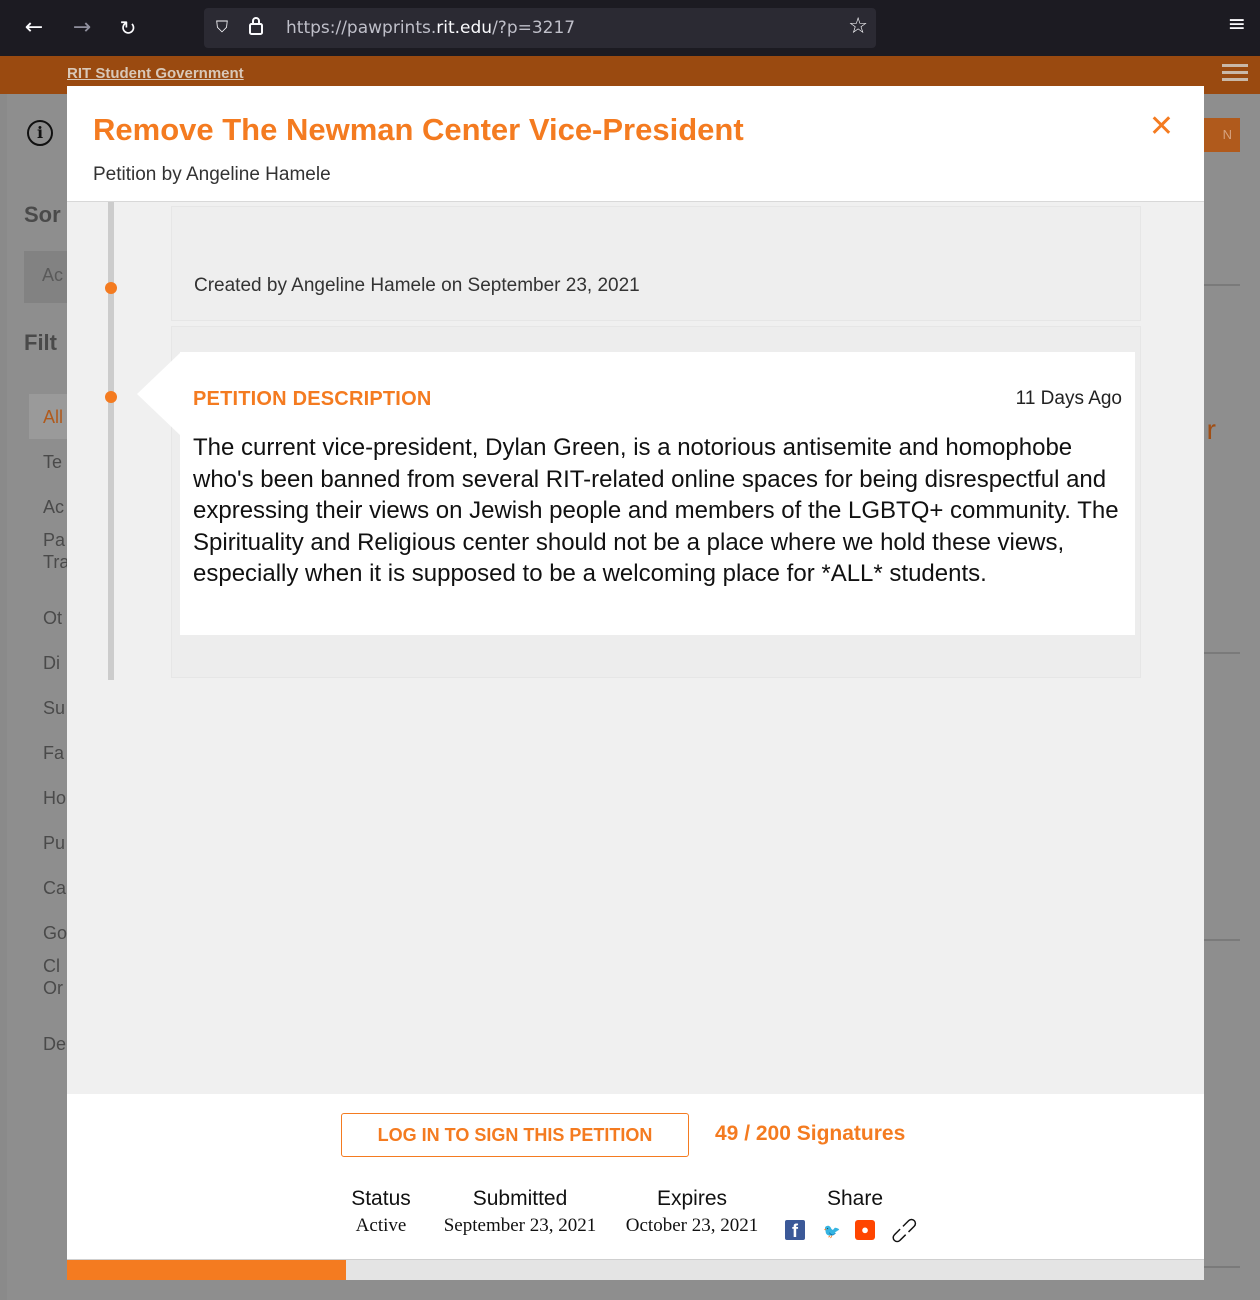 This screenshot has width=1260, height=1300. Describe the element at coordinates (520, 1212) in the screenshot. I see `submitted-field: Submitted September 23, 2021` at that location.